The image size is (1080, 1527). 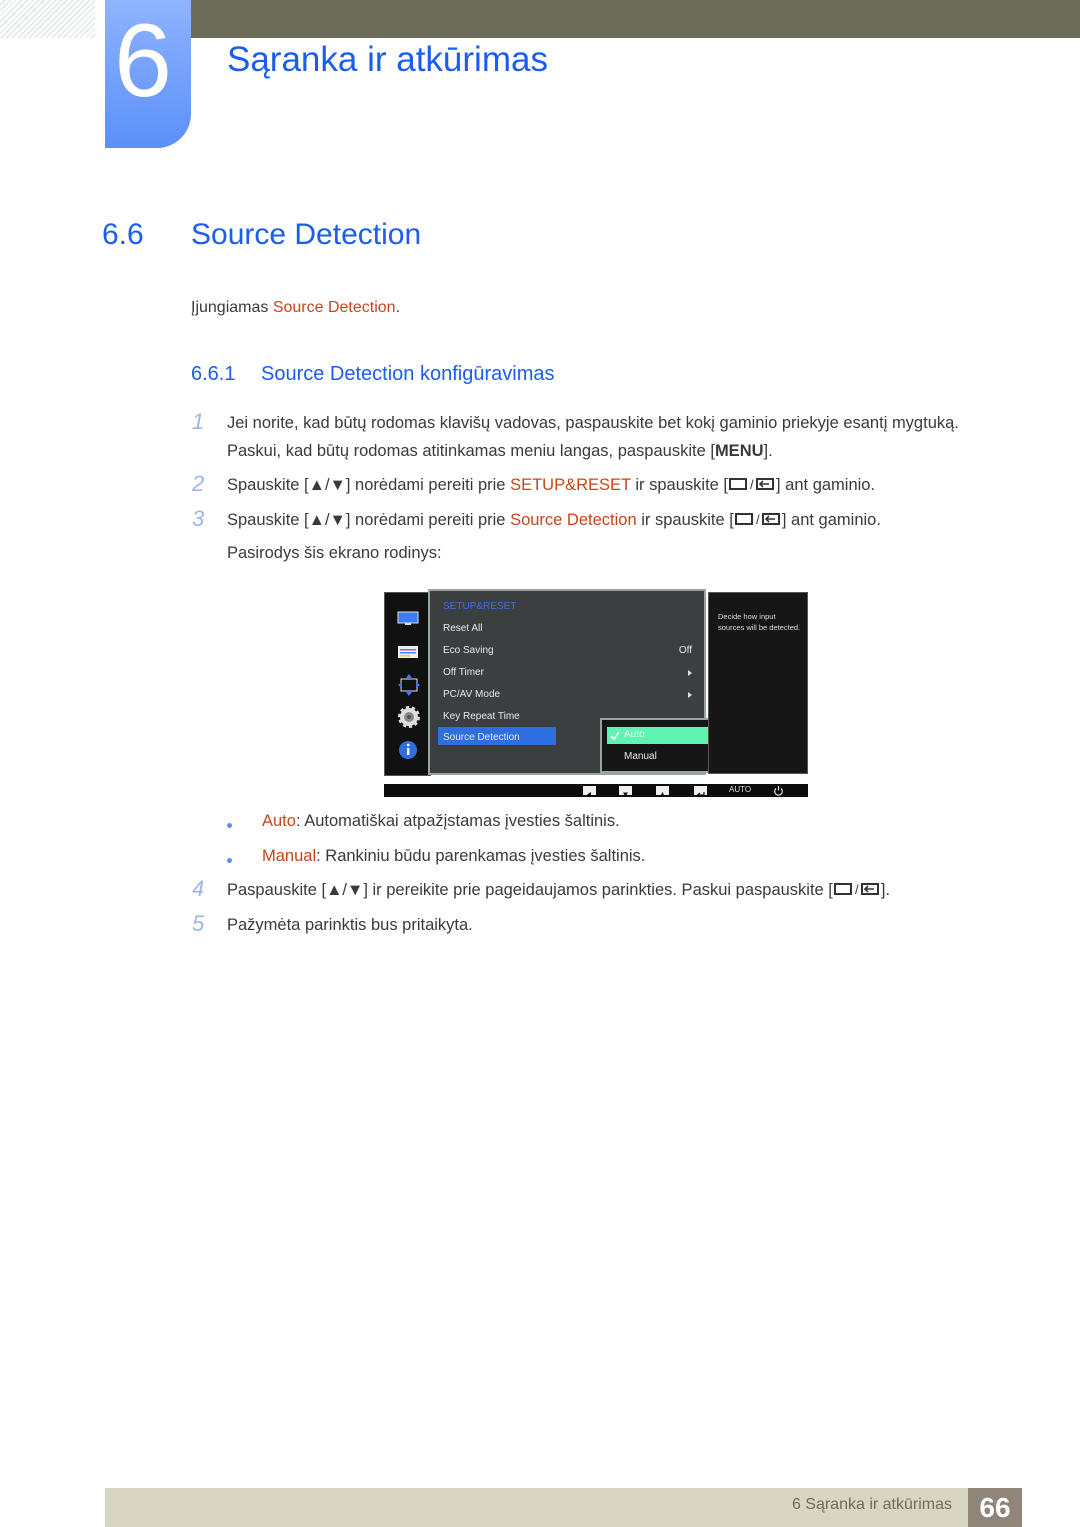 I want to click on osd-item-source-detection: Source Detection, so click(x=481, y=737).